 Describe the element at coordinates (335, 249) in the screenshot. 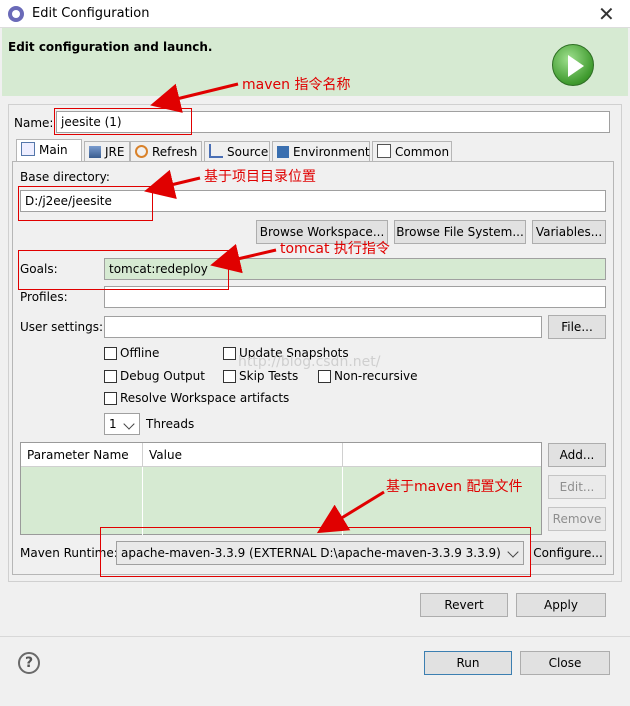

I see `annotation-goals: tomcat 执行指令` at that location.